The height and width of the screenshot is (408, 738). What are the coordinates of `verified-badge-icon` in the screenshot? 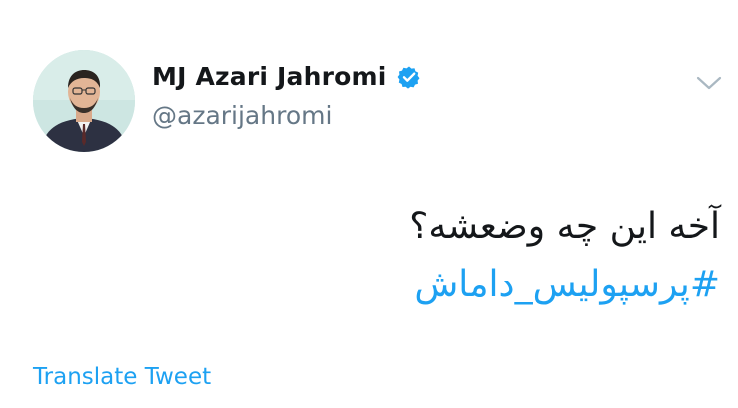 It's located at (408, 77).